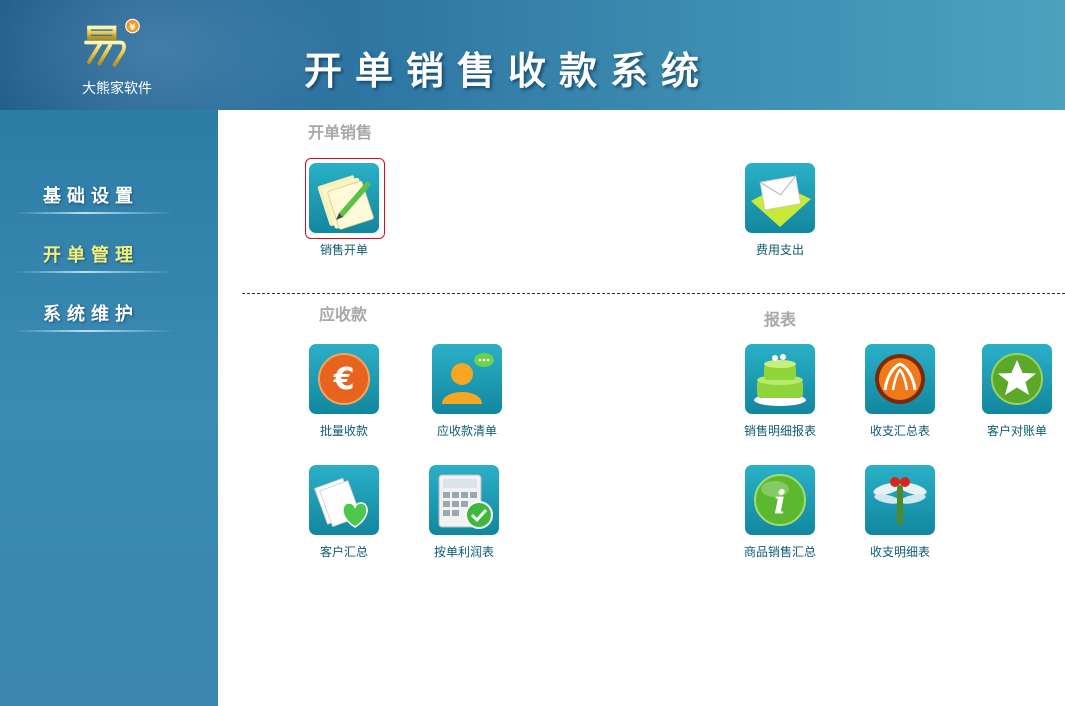 The image size is (1065, 706). What do you see at coordinates (899, 431) in the screenshot?
I see `tile-label: 收支汇总表` at bounding box center [899, 431].